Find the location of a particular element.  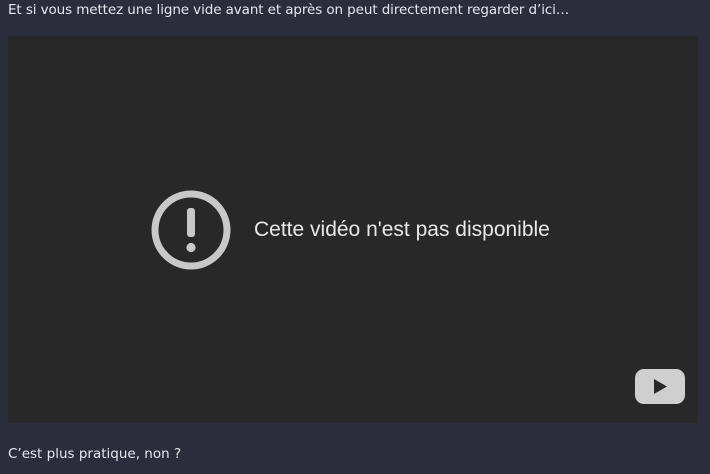

post-outro-text: C’est plus pratique, non ? is located at coordinates (95, 454).